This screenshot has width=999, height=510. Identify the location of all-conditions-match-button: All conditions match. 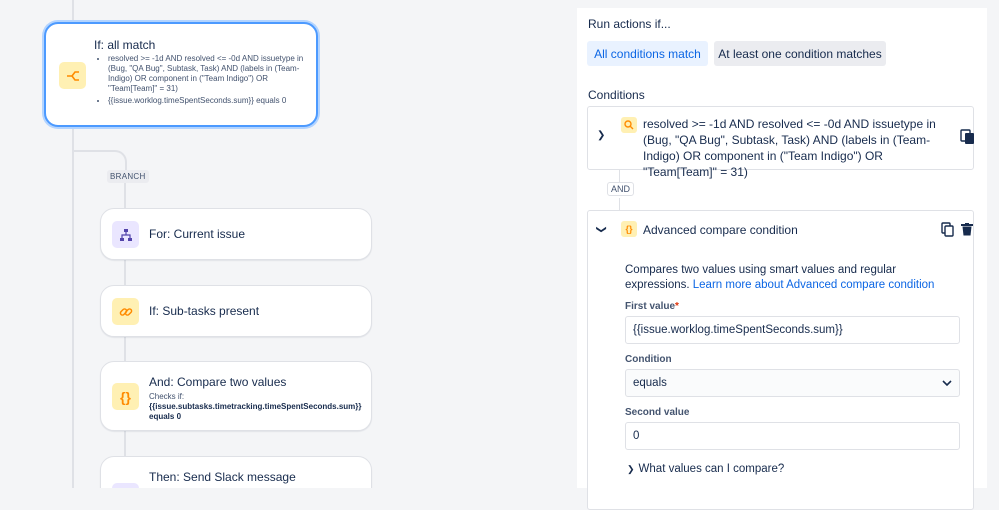
(647, 53).